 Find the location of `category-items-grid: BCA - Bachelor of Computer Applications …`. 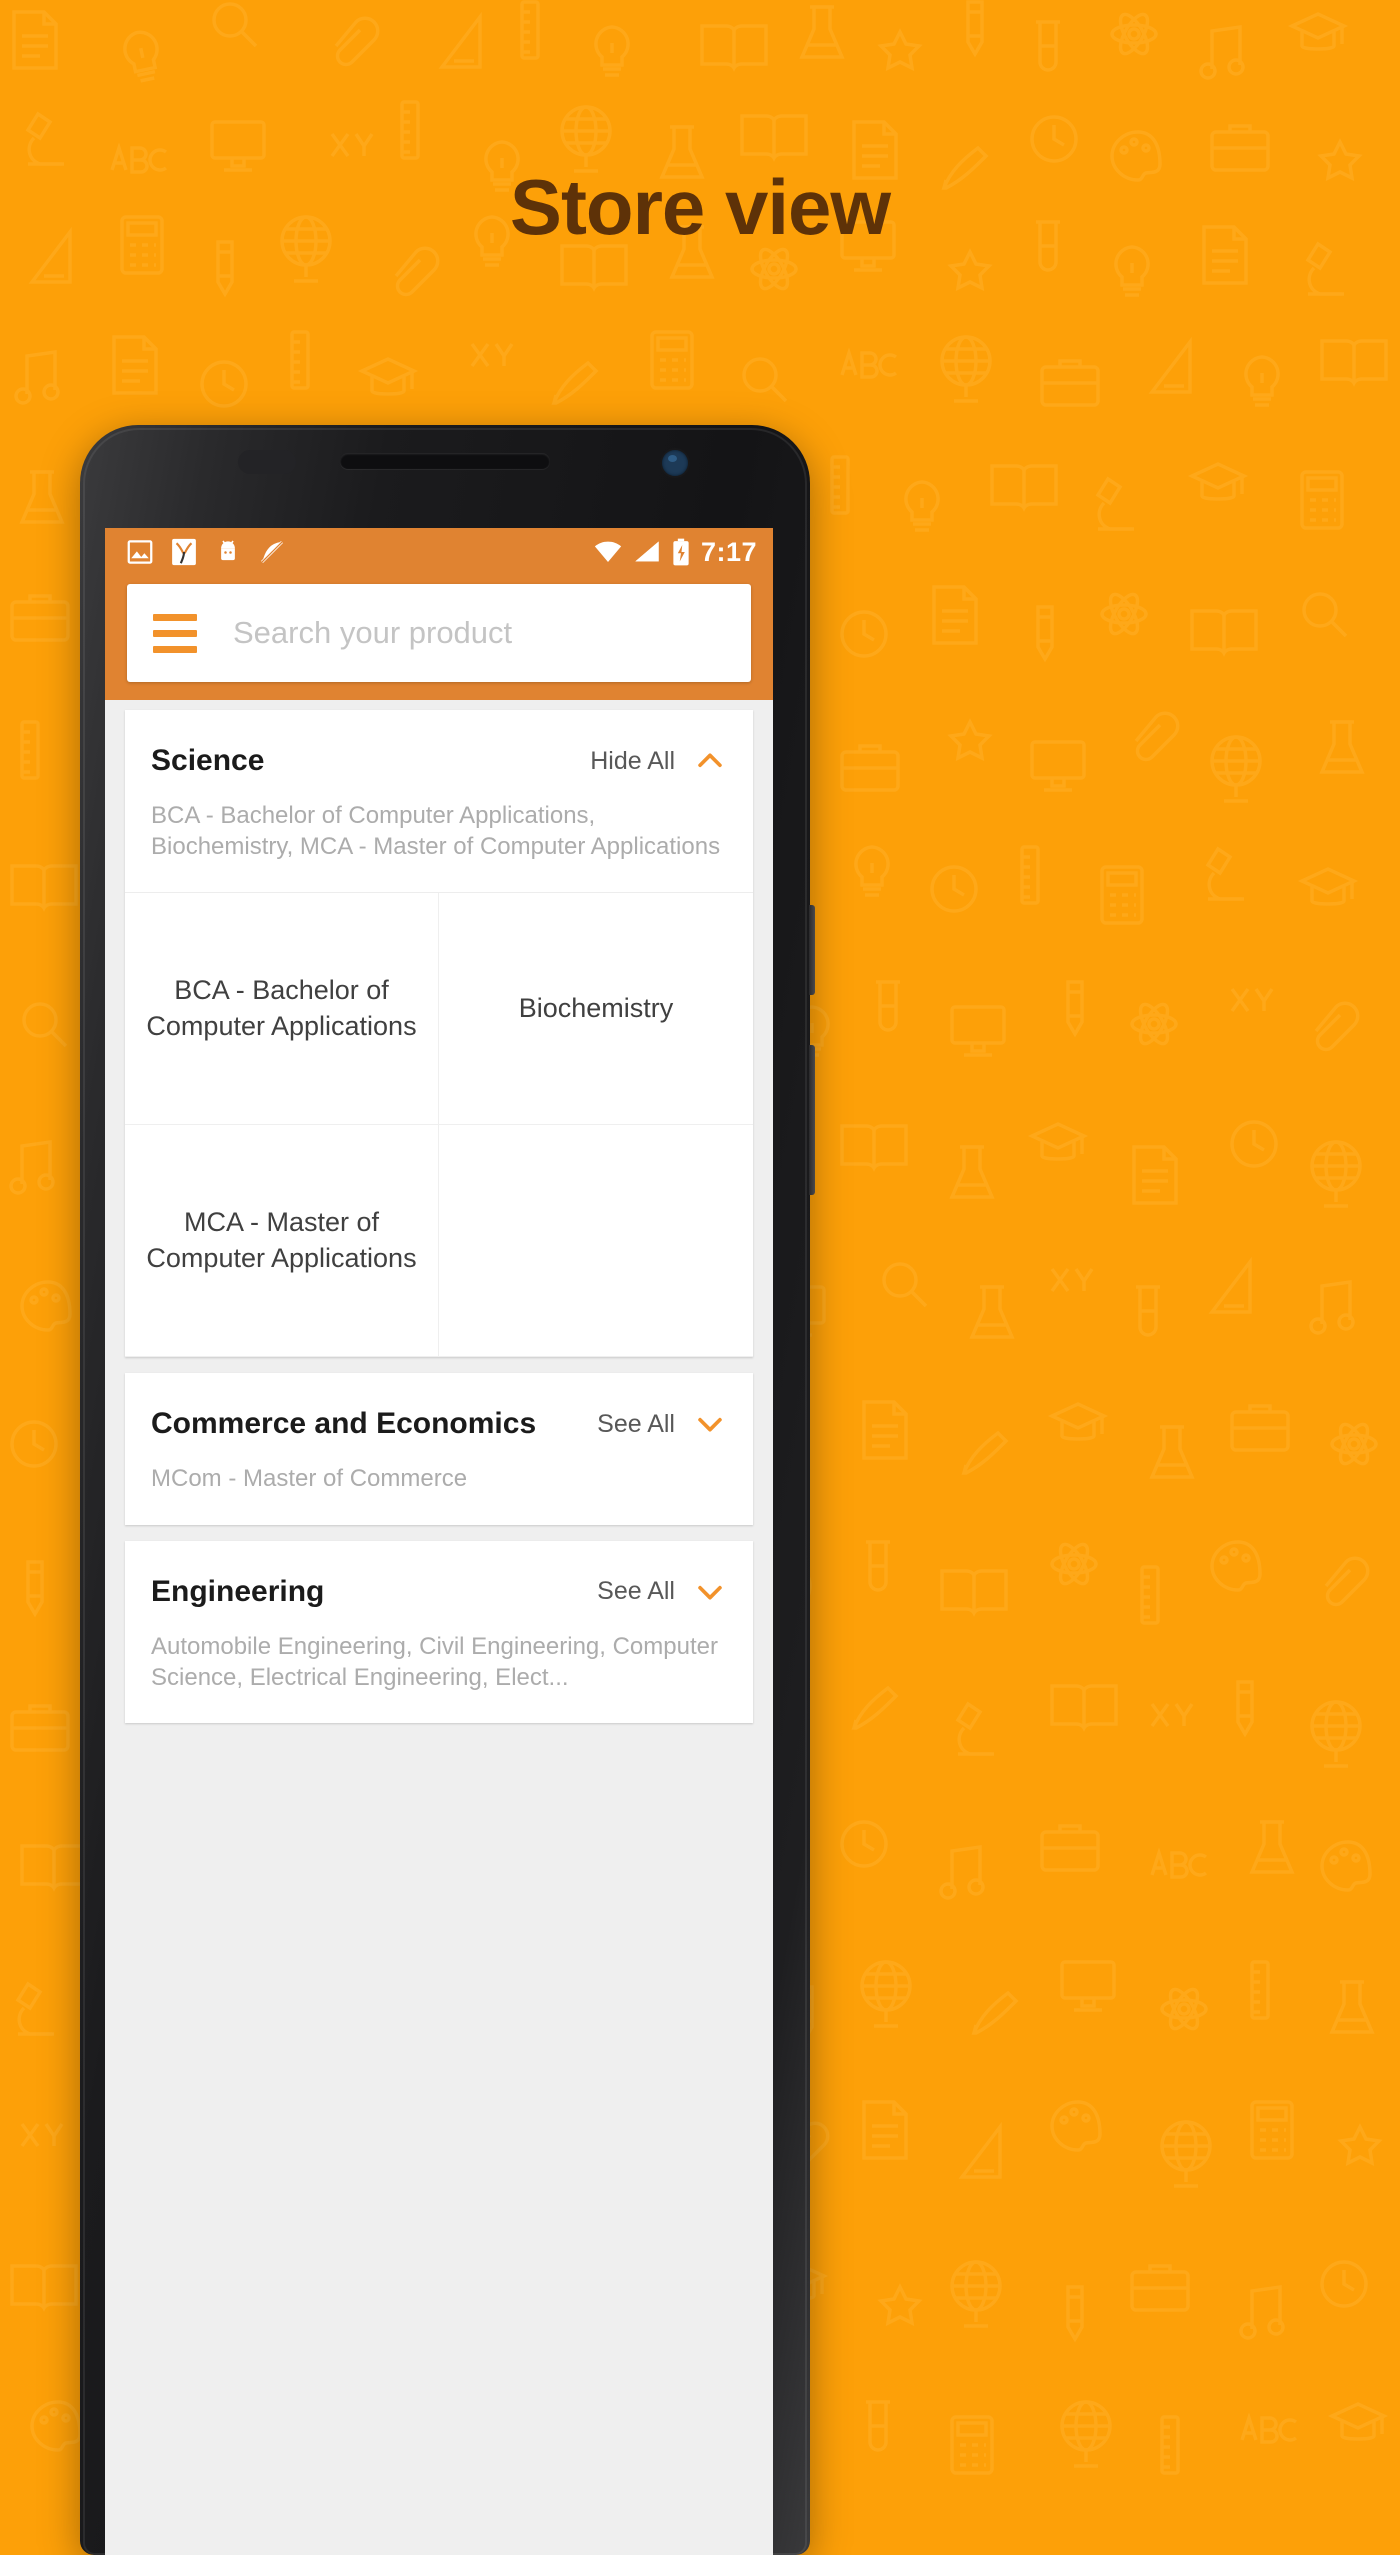

category-items-grid: BCA - Bachelor of Computer Applications … is located at coordinates (439, 1125).